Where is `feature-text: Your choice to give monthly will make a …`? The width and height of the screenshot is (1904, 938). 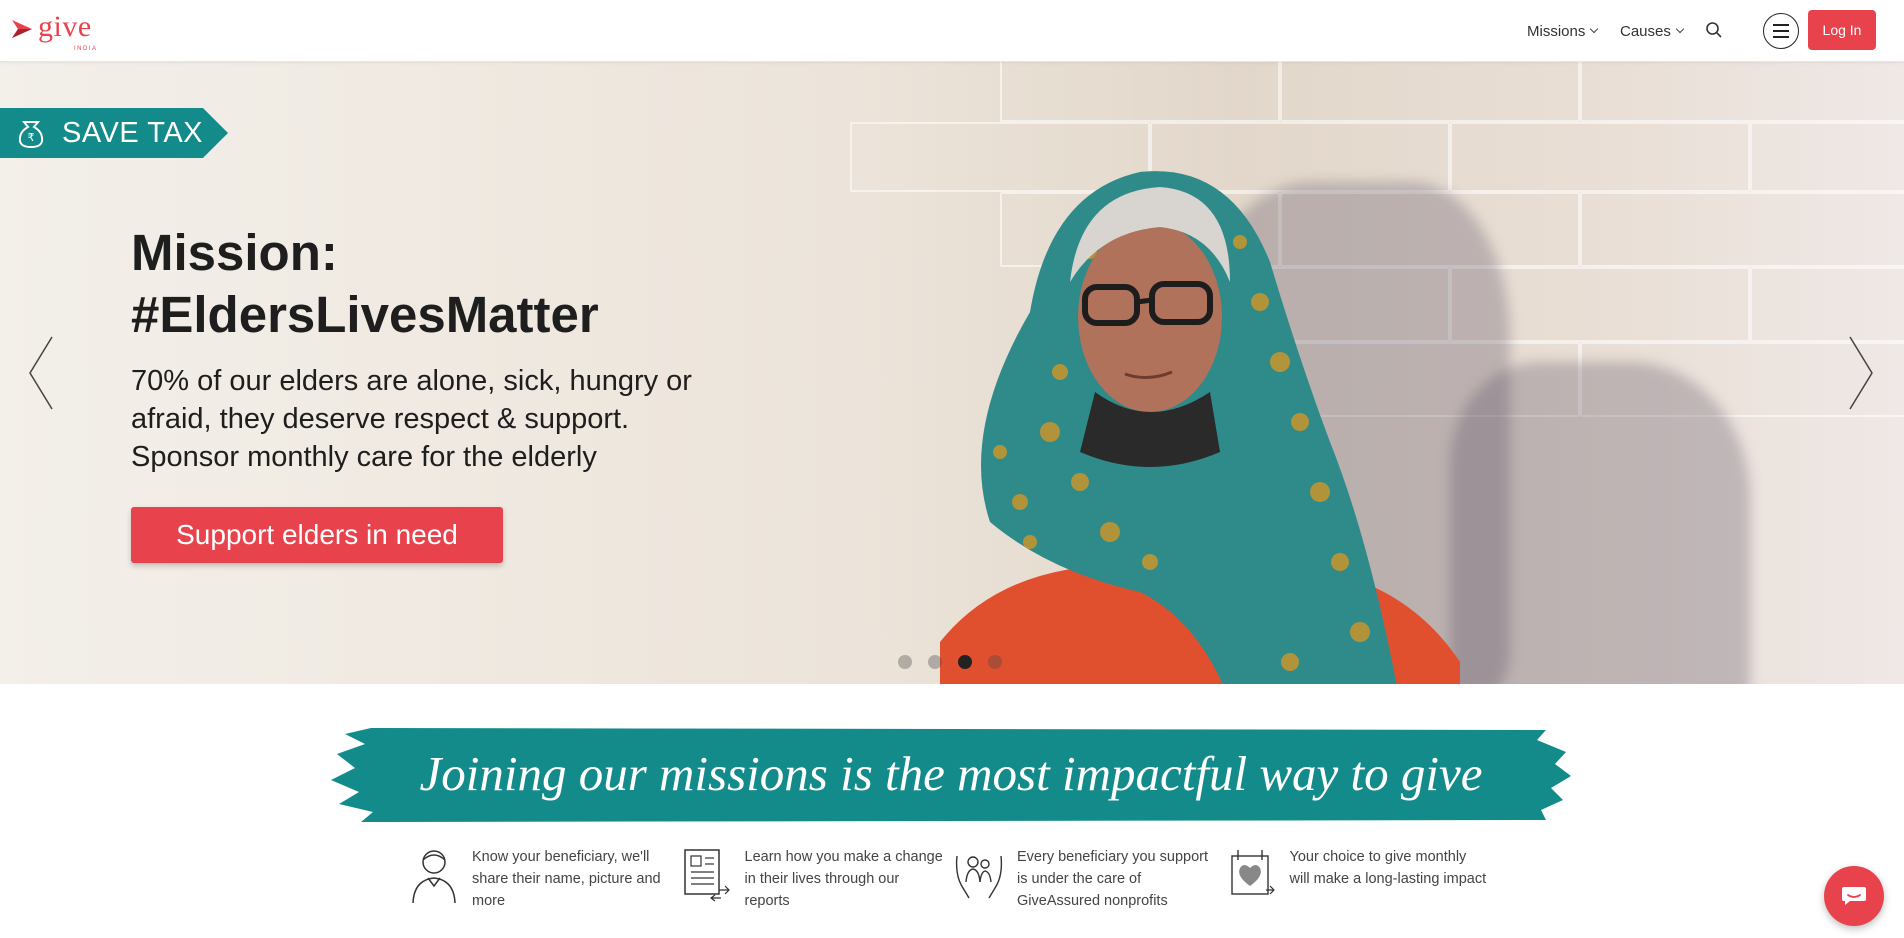 feature-text: Your choice to give monthly will make a … is located at coordinates (1388, 868).